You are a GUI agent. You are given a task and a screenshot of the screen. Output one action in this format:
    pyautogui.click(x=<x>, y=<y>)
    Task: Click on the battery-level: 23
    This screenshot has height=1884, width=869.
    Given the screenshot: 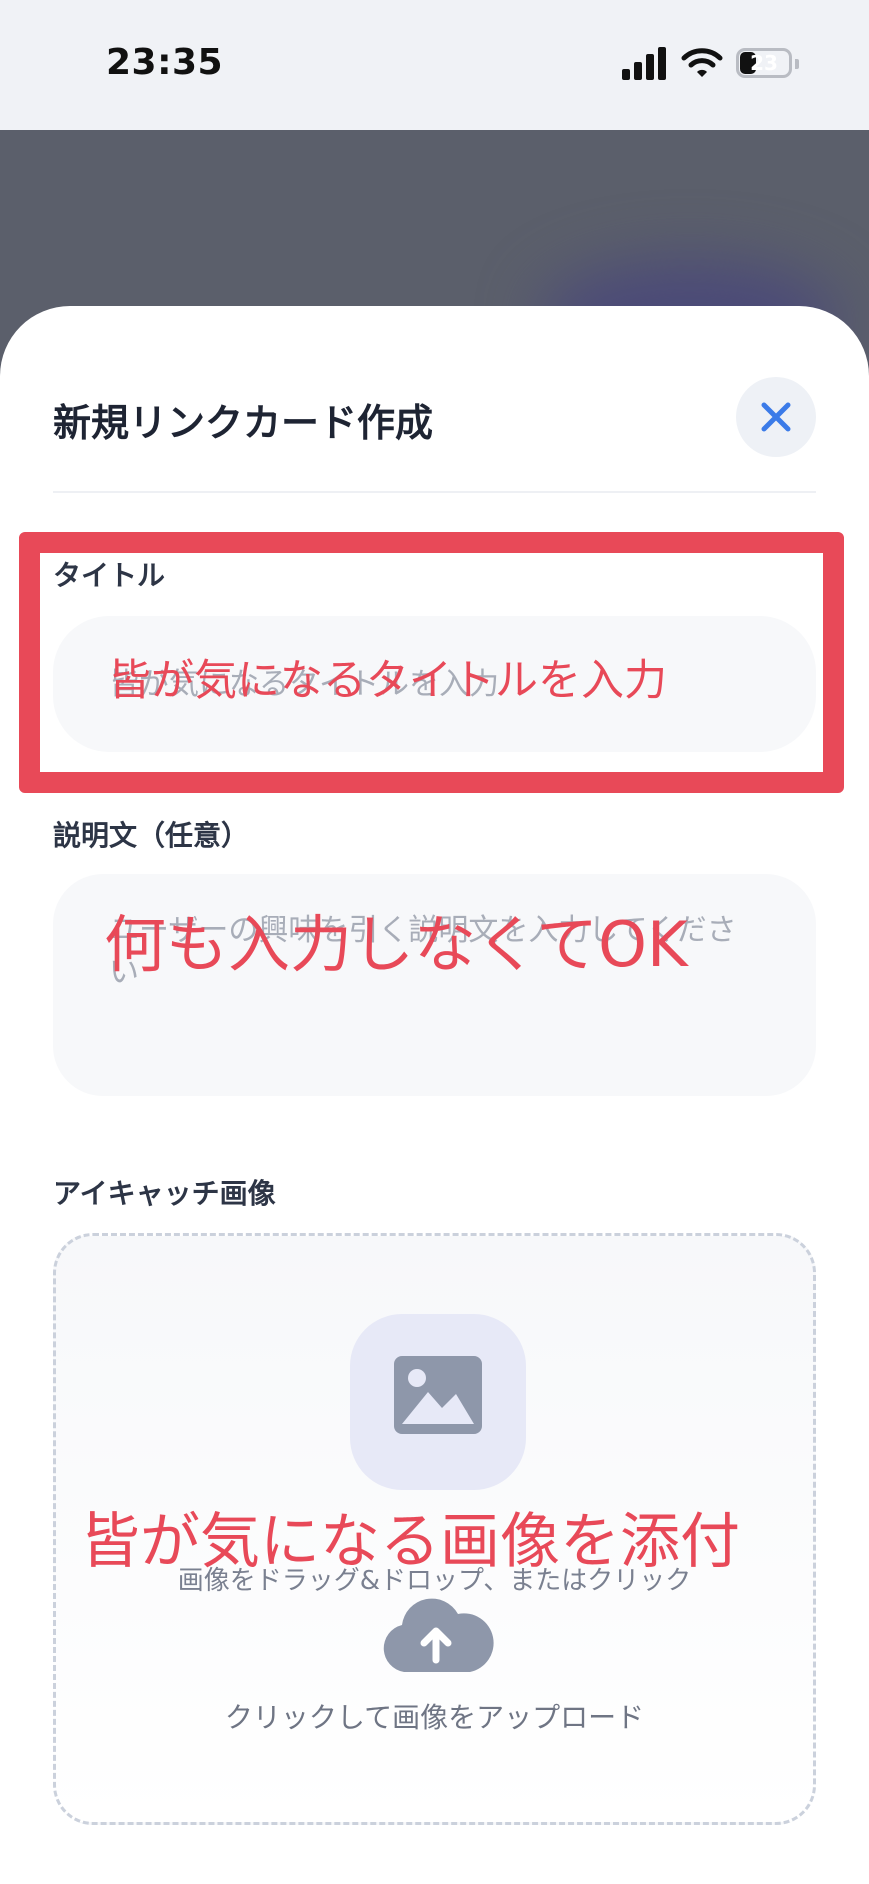 What is the action you would take?
    pyautogui.click(x=764, y=63)
    